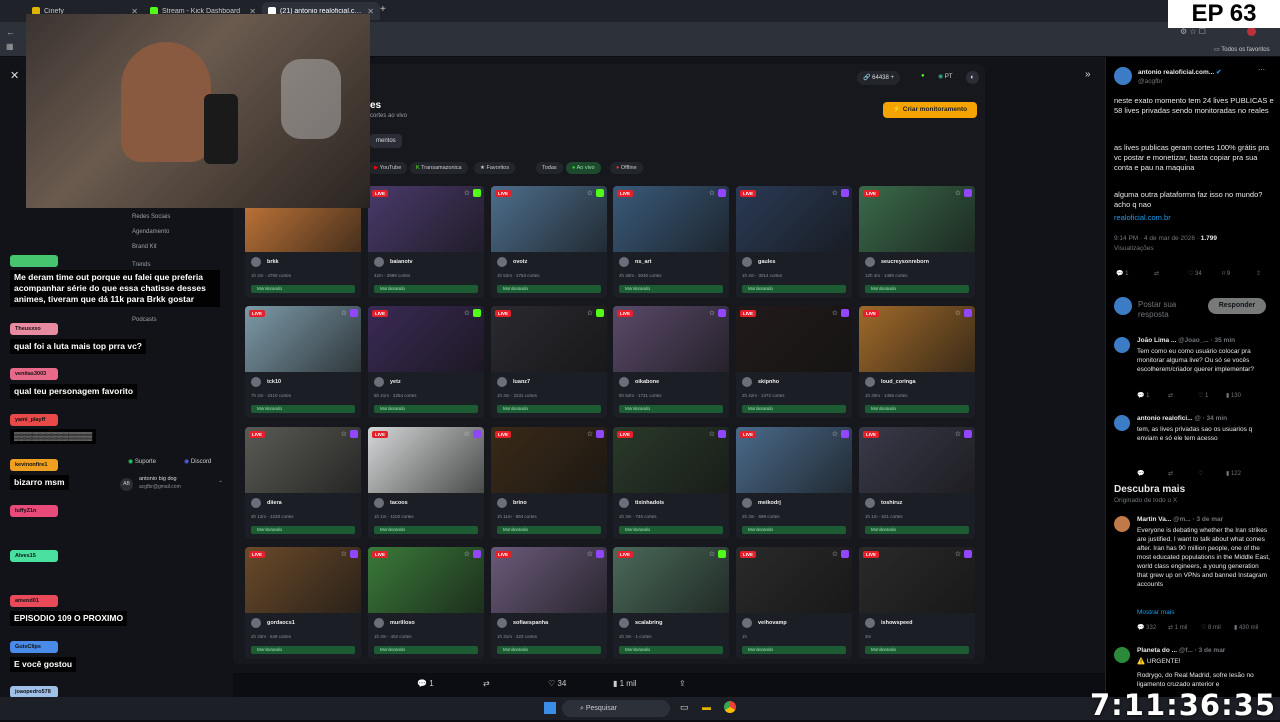  I want to click on repost-action: ⇄, so click(1156, 273).